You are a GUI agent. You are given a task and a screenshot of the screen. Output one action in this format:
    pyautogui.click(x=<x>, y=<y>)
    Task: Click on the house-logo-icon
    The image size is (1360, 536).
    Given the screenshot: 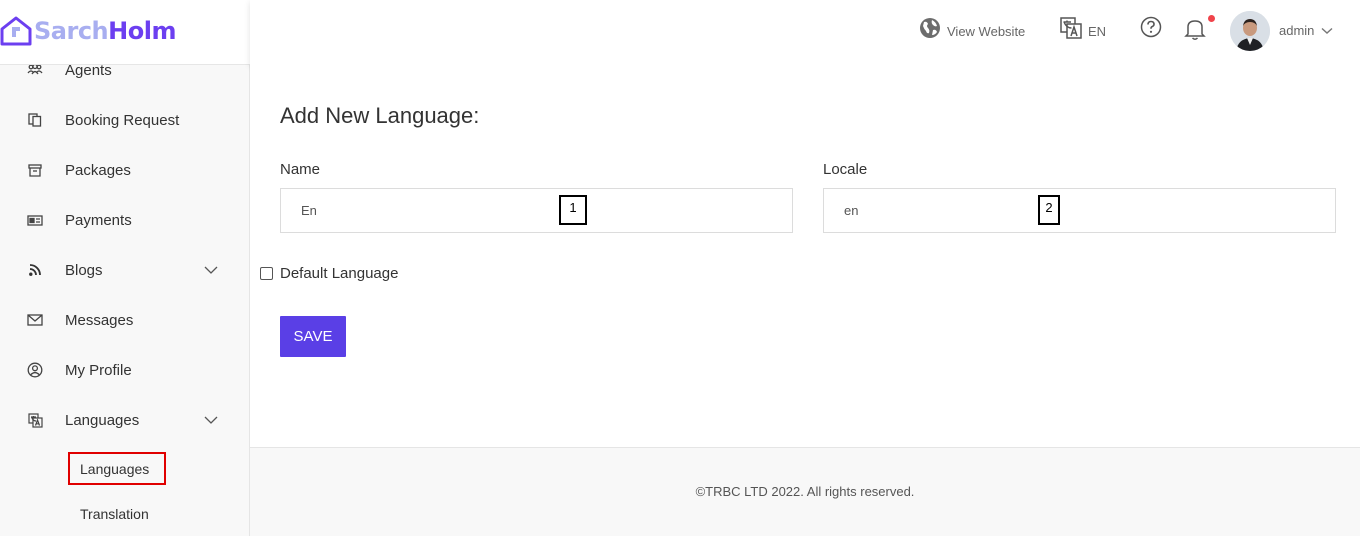 What is the action you would take?
    pyautogui.click(x=16, y=31)
    